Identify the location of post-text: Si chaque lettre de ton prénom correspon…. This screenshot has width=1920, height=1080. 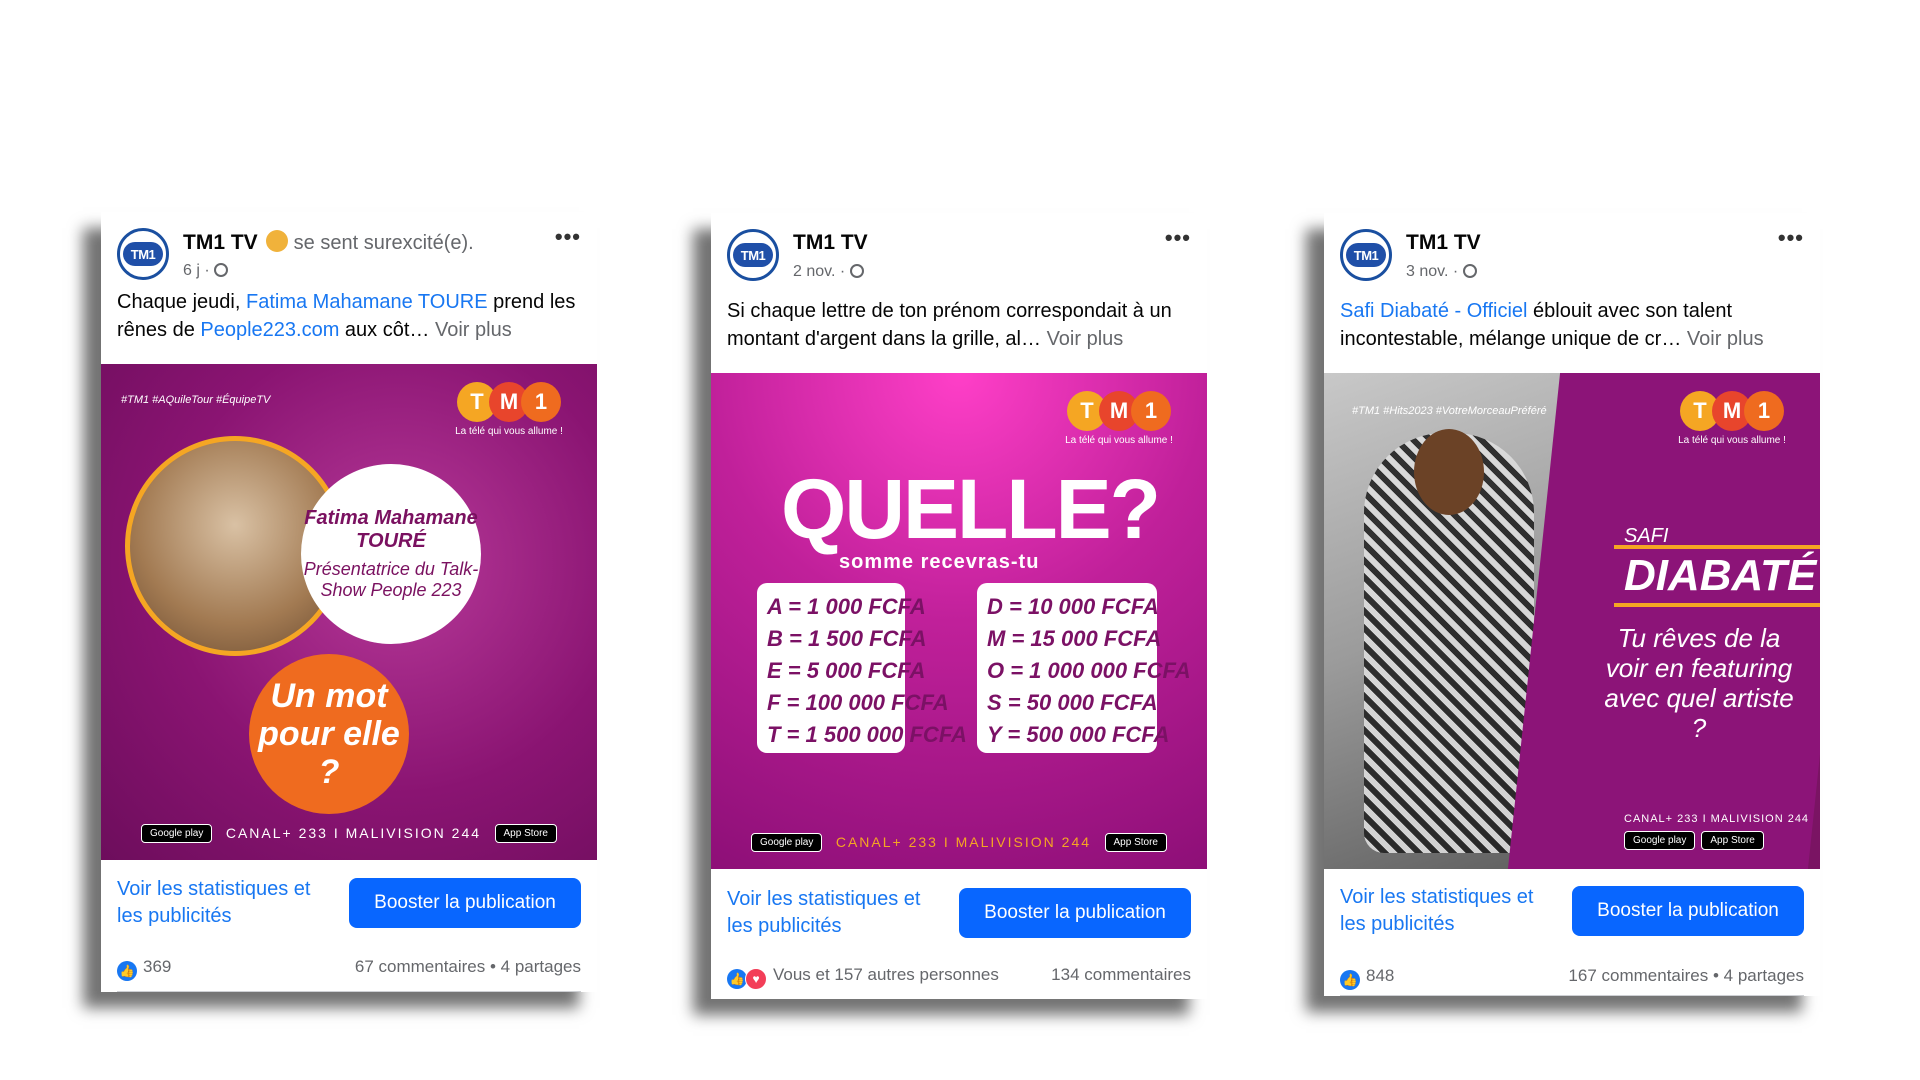
(949, 325).